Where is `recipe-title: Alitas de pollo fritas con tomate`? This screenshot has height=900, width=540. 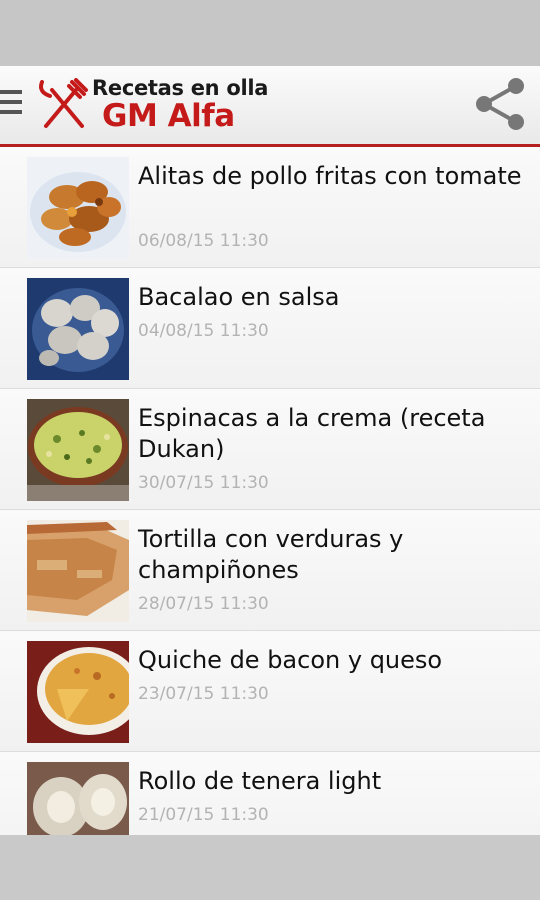
recipe-title: Alitas de pollo fritas con tomate is located at coordinates (330, 176).